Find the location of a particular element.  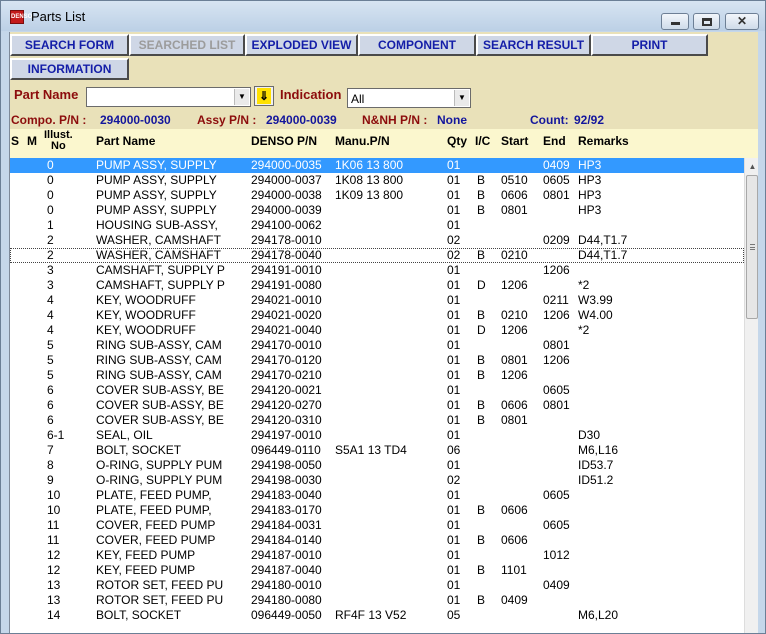

cell-manu: 1K09 13 800 is located at coordinates (369, 195).